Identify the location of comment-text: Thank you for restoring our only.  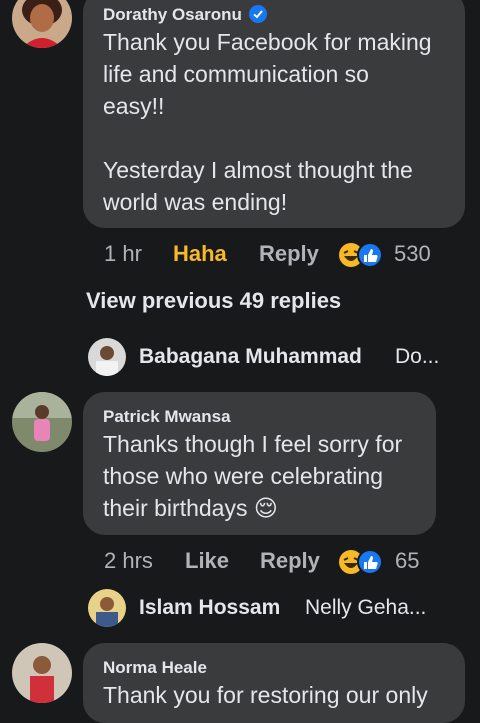
(265, 695).